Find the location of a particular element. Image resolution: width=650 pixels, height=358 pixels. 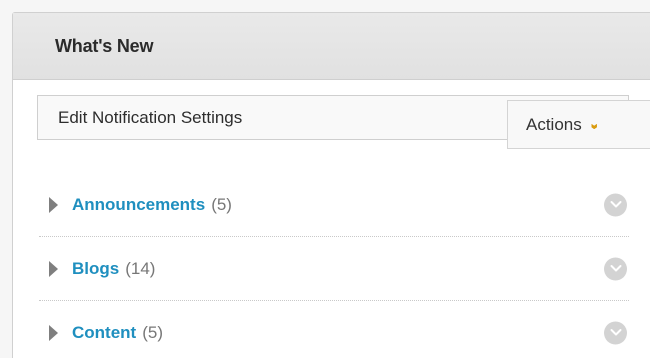

list-item-content: Content (5) is located at coordinates (334, 329).